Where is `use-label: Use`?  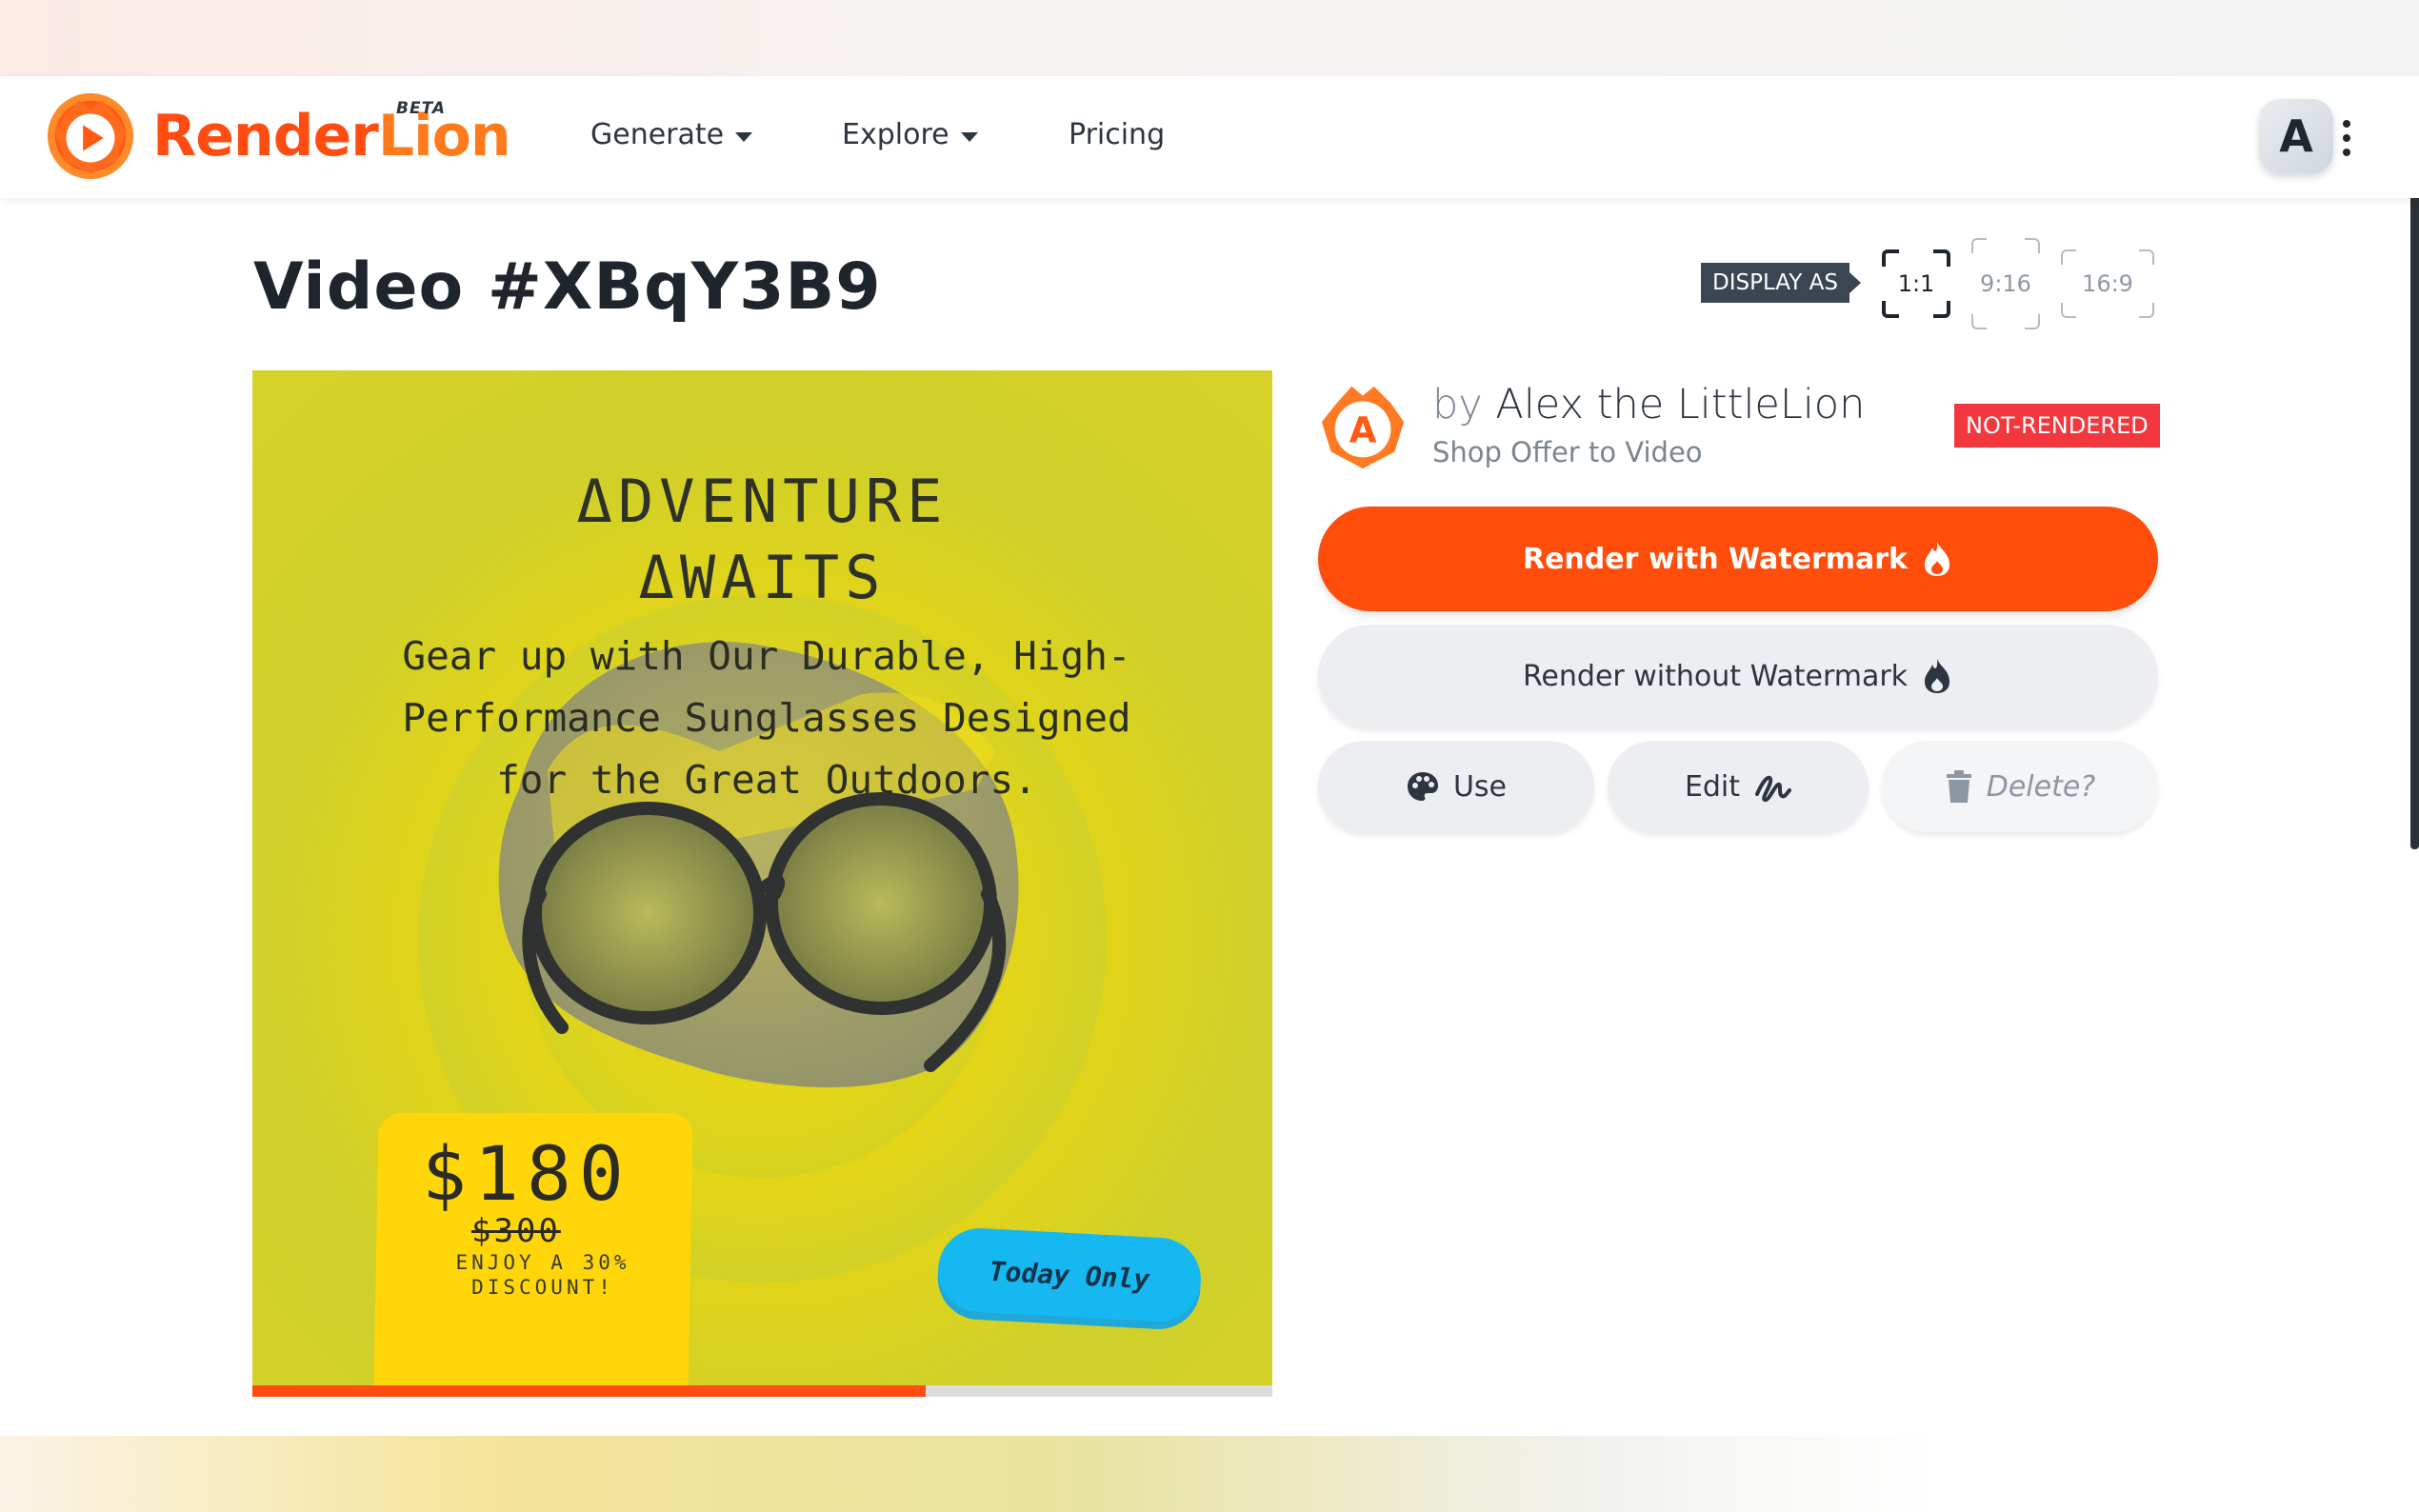
use-label: Use is located at coordinates (1480, 786).